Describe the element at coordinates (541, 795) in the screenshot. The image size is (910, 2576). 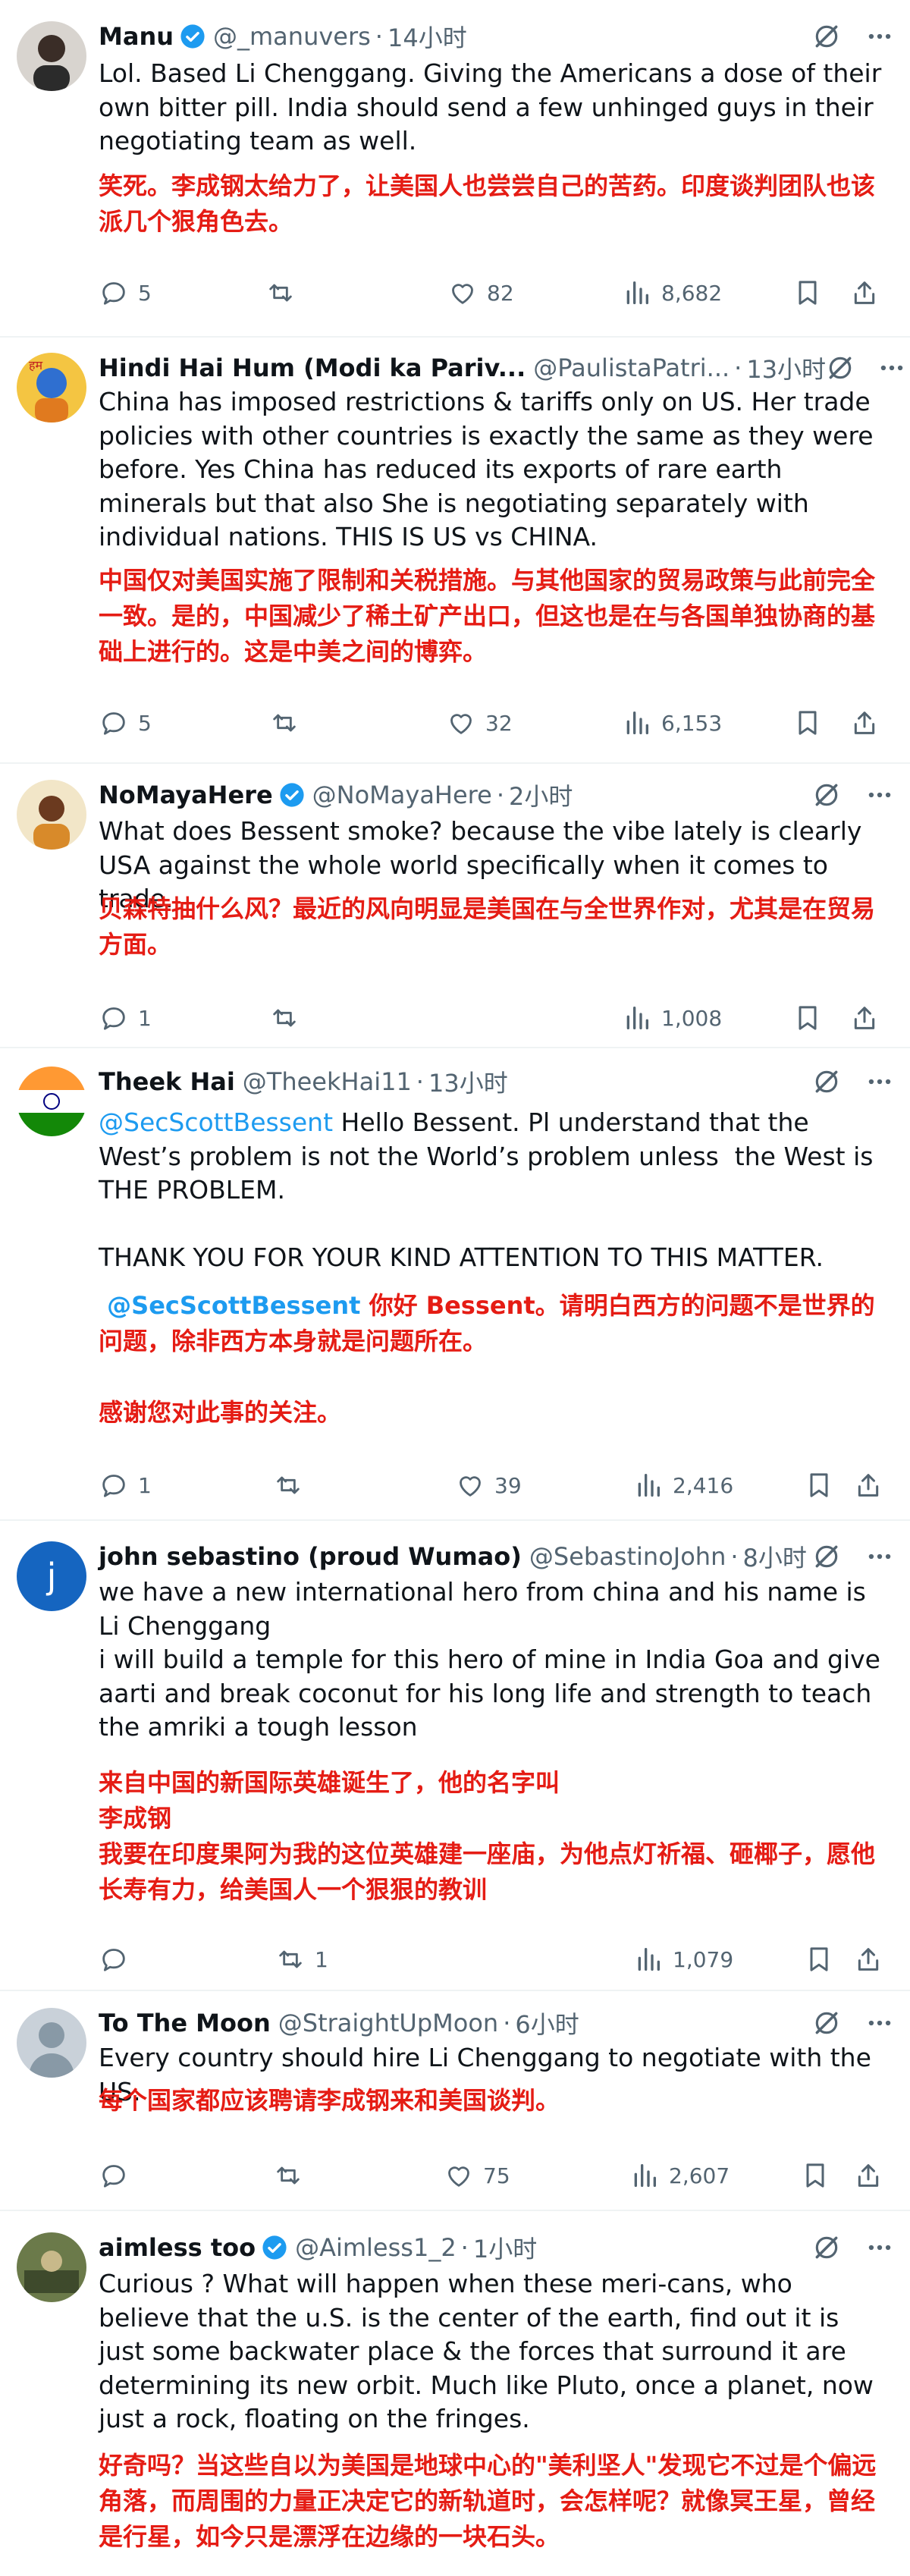
I see `timestamp: 2小时` at that location.